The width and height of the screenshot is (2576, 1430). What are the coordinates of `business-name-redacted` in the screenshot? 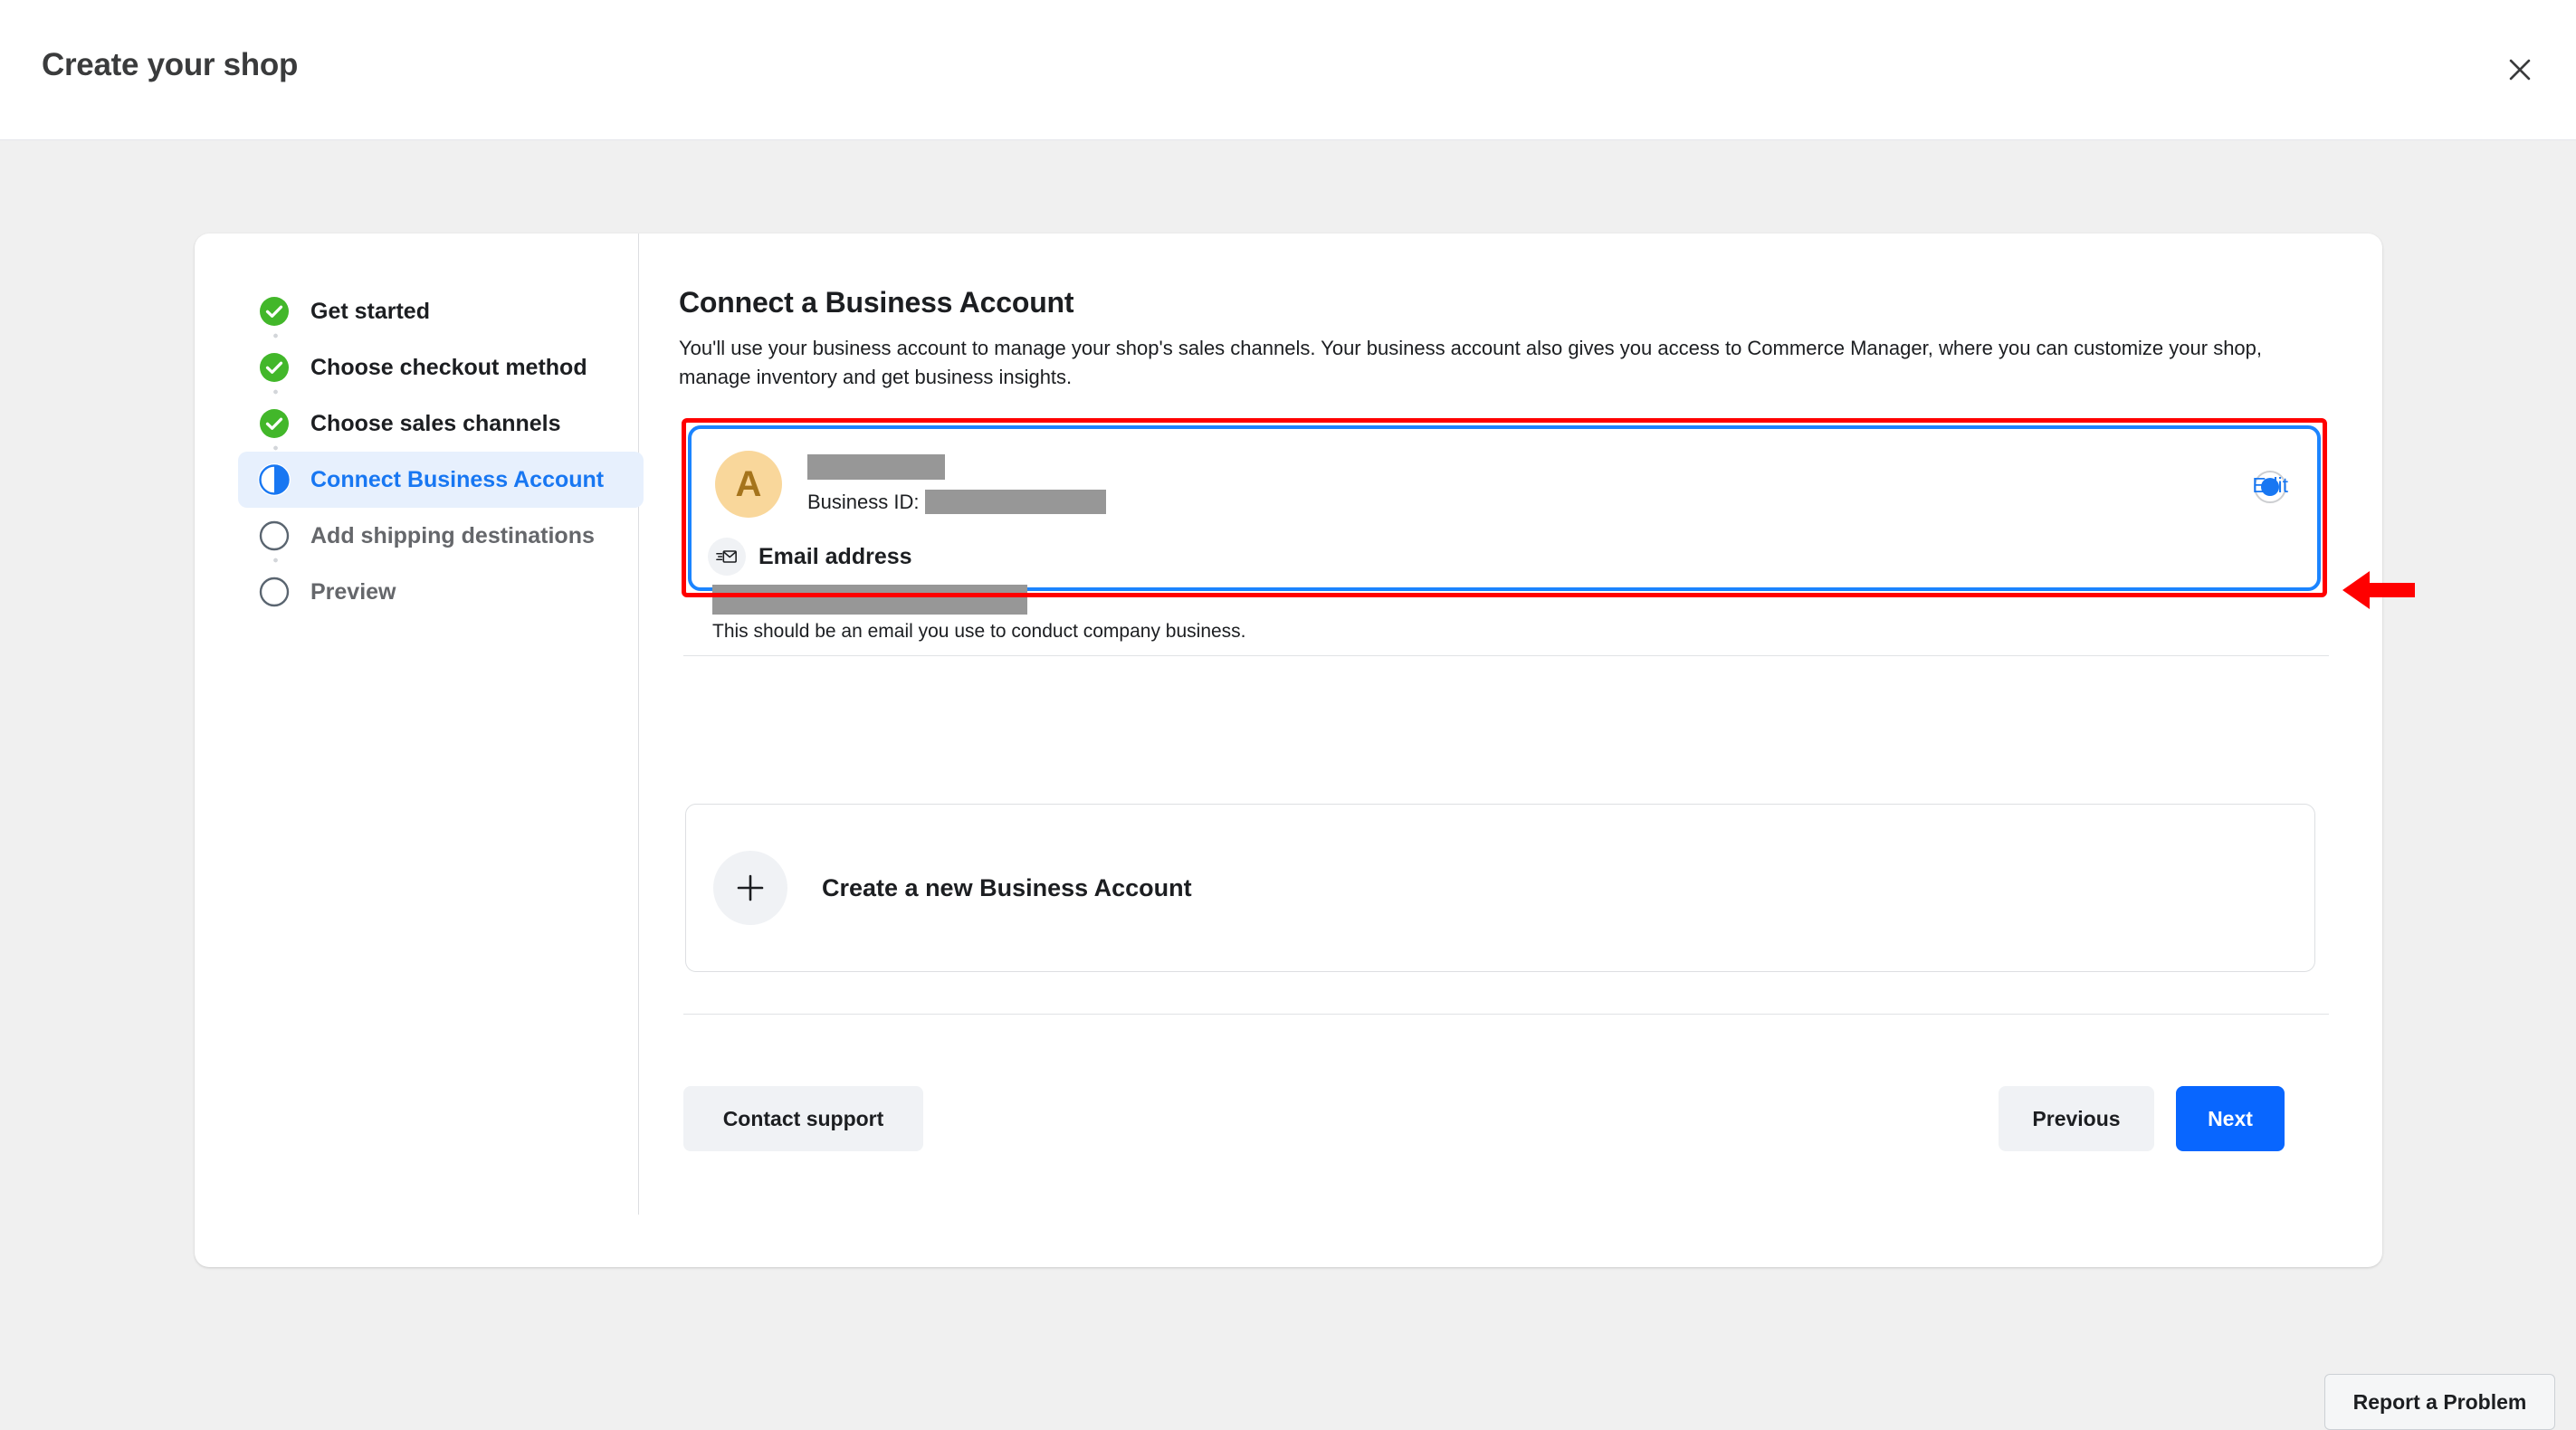 It's located at (876, 467).